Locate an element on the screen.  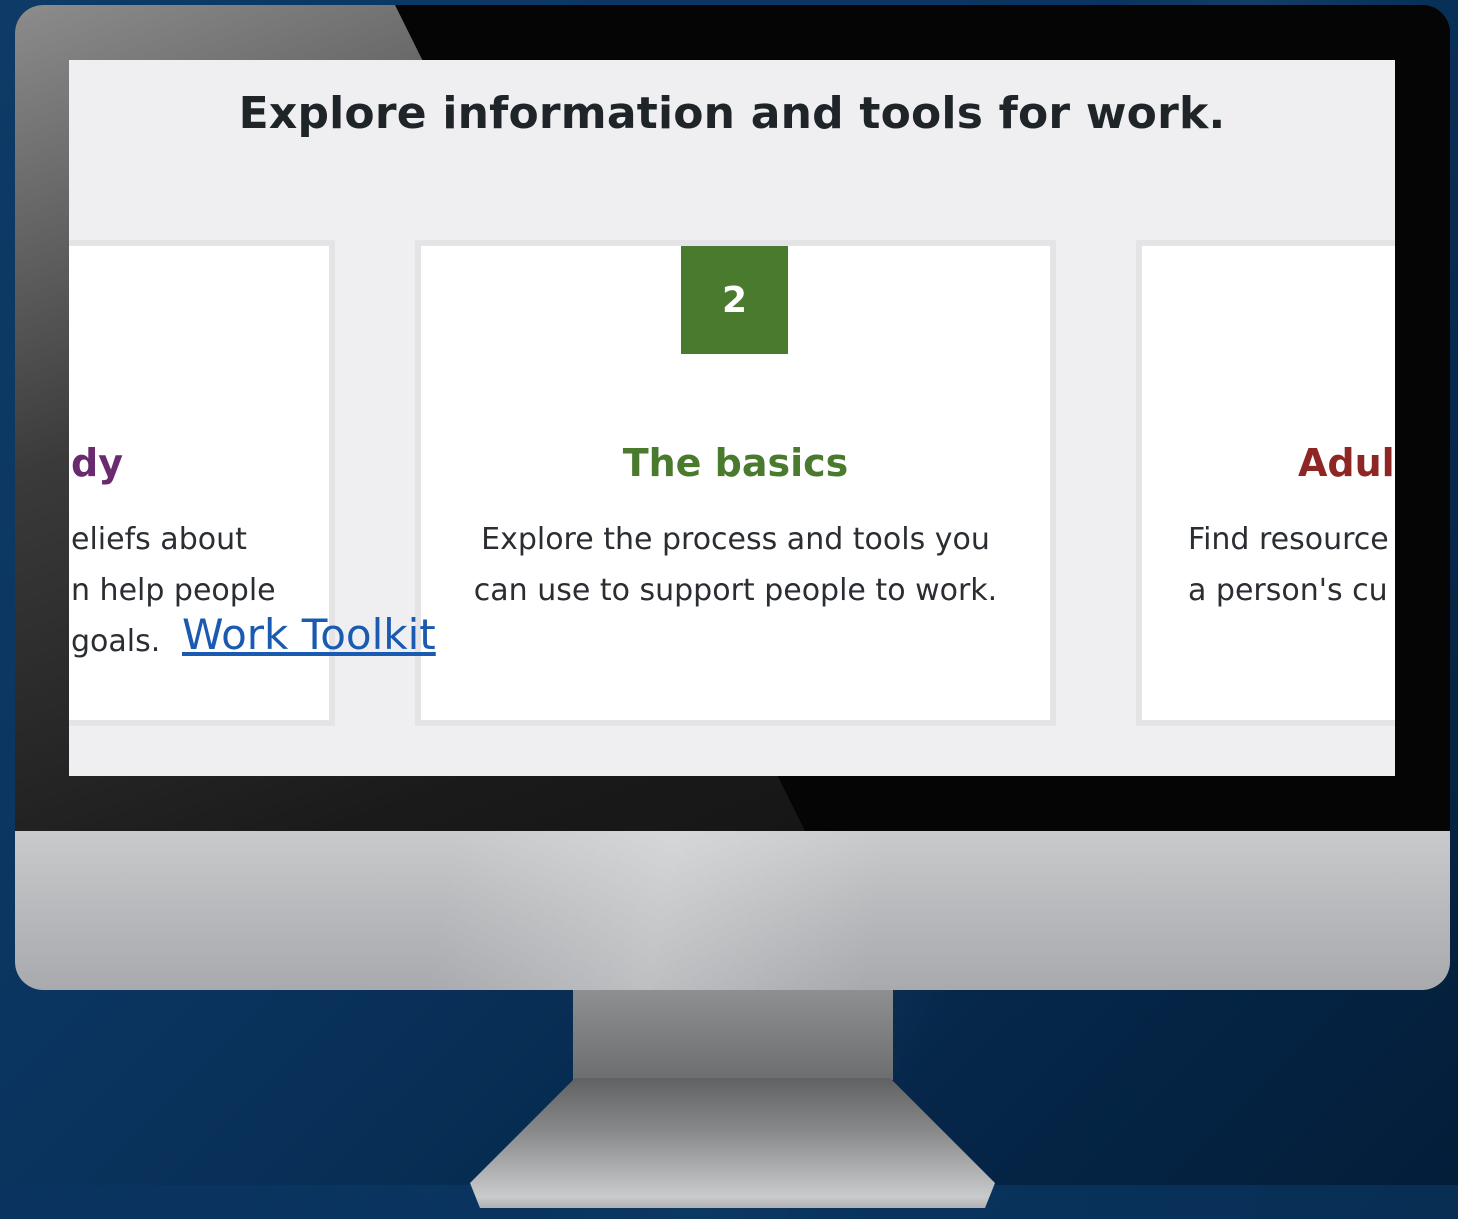
monitor-stand-neck is located at coordinates (733, 1035).